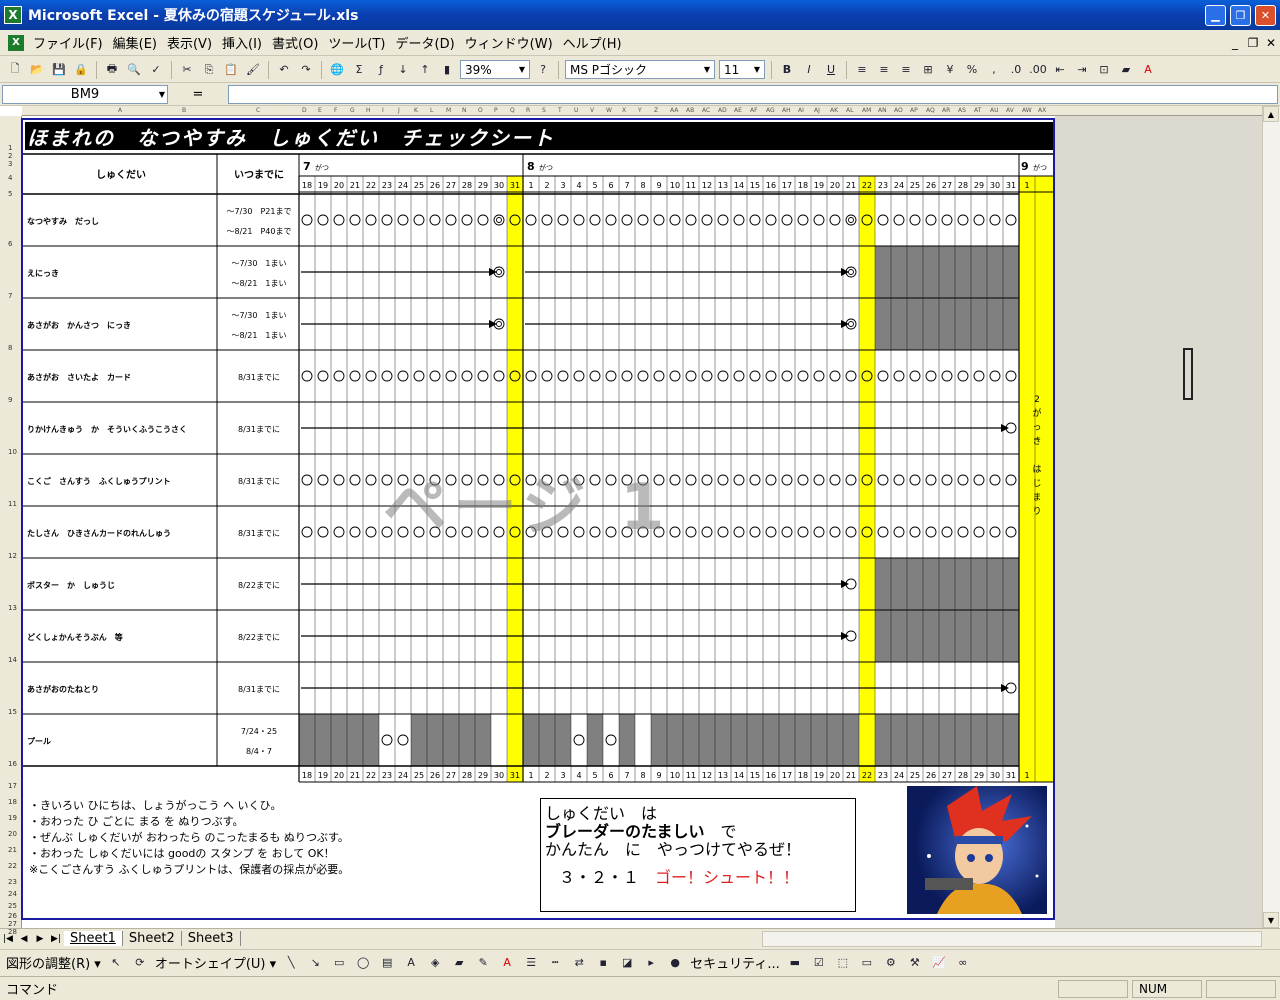 Image resolution: width=1280 pixels, height=1000 pixels. Describe the element at coordinates (1126, 70) in the screenshot. I see `fill-color-icon: ▰` at that location.